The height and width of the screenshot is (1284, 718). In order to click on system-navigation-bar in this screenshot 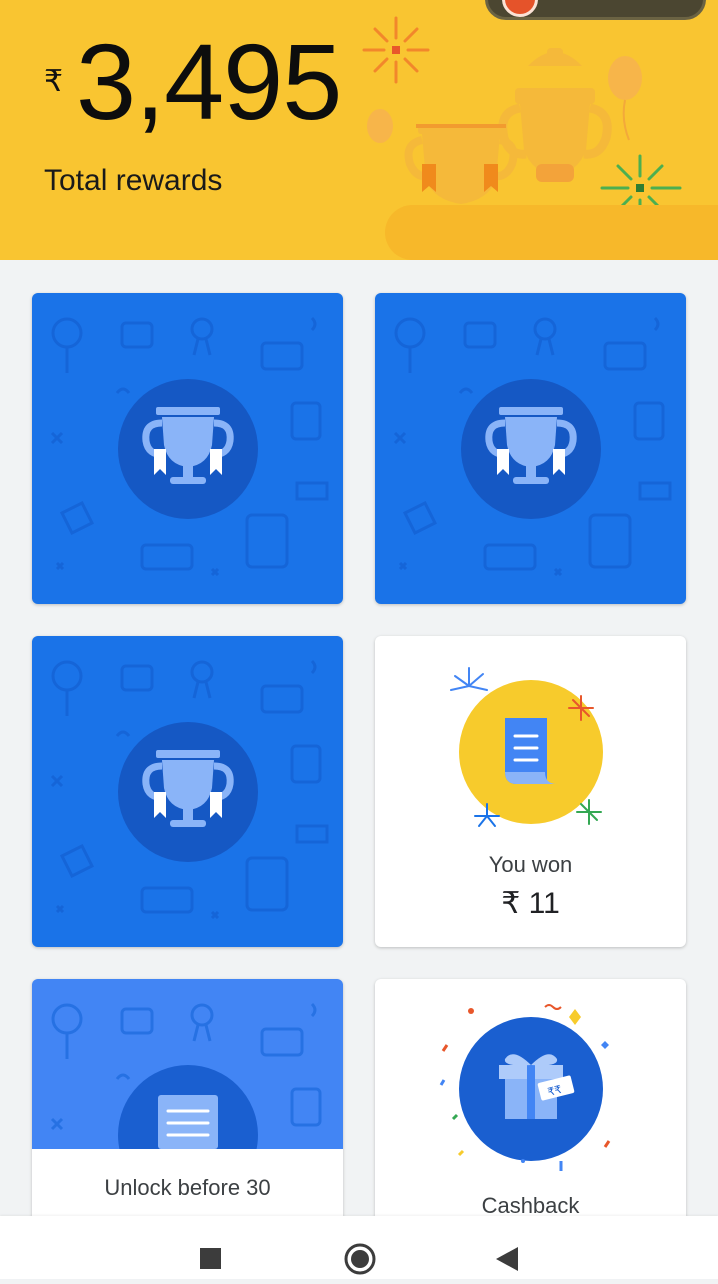, I will do `click(359, 1247)`.